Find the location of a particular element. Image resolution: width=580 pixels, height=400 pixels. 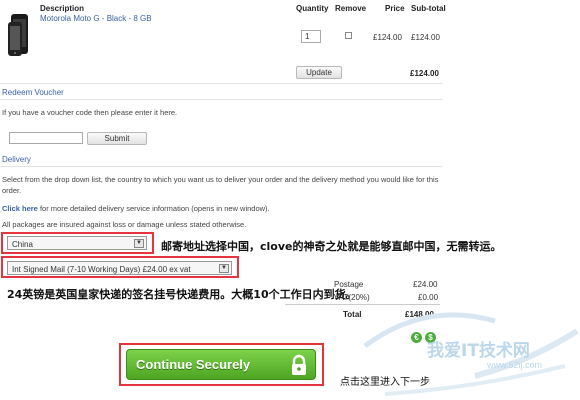

product-image is located at coordinates (19, 36).